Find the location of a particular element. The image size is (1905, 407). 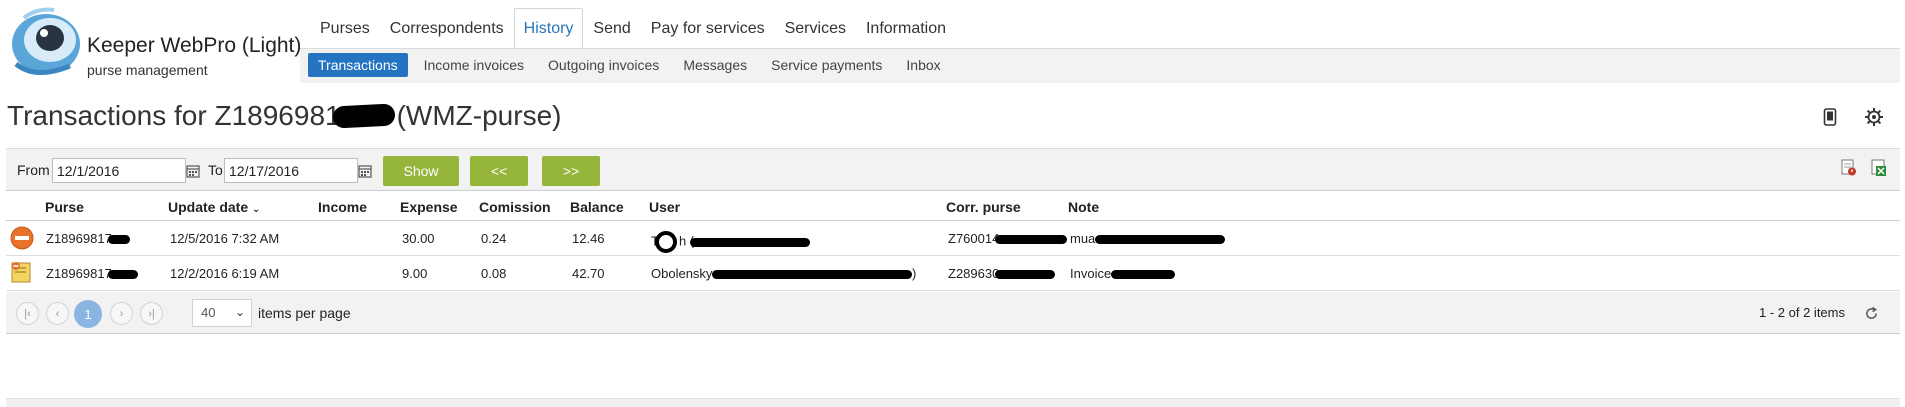

cell-corr-purse: Z760014 is located at coordinates (1008, 238).